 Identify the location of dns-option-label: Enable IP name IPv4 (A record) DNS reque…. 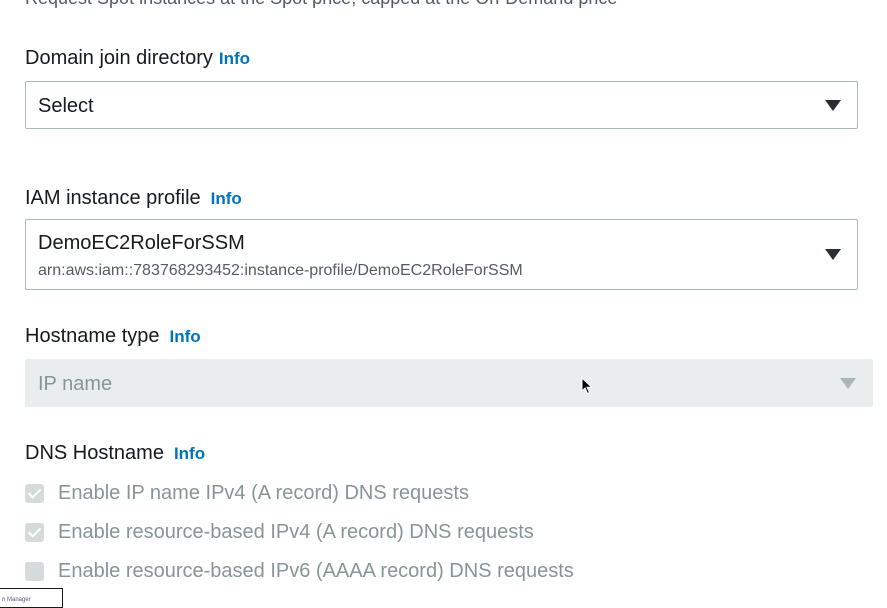
(263, 492).